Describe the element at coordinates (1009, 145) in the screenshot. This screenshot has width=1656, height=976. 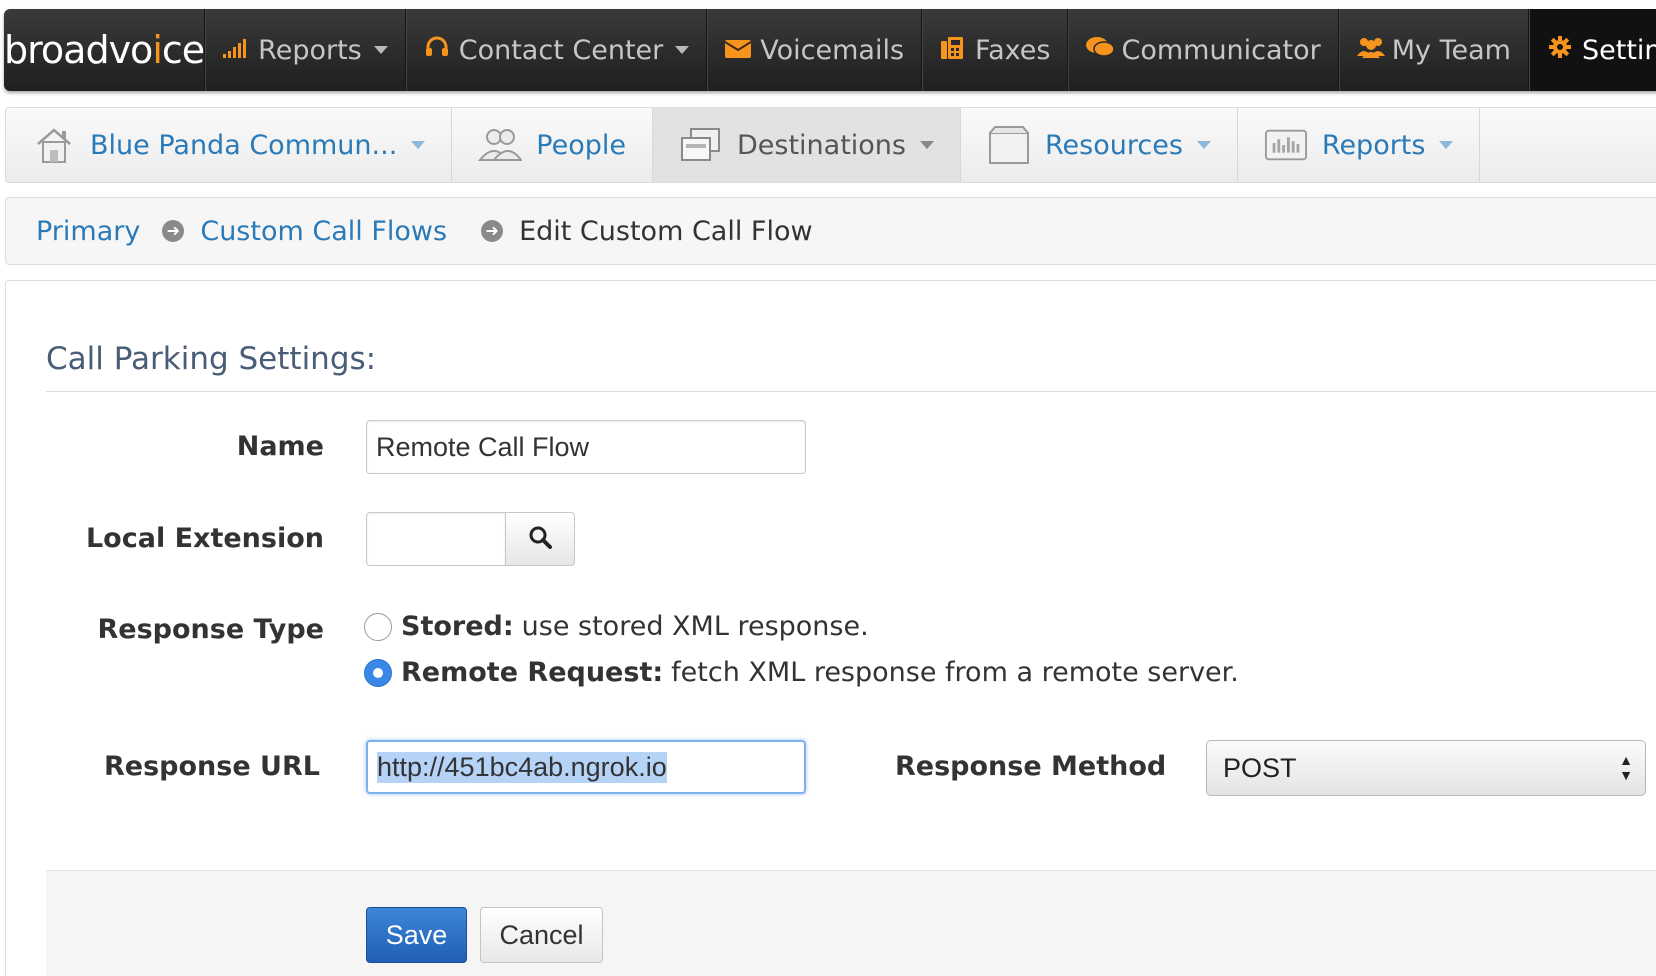
I see `box-icon` at that location.